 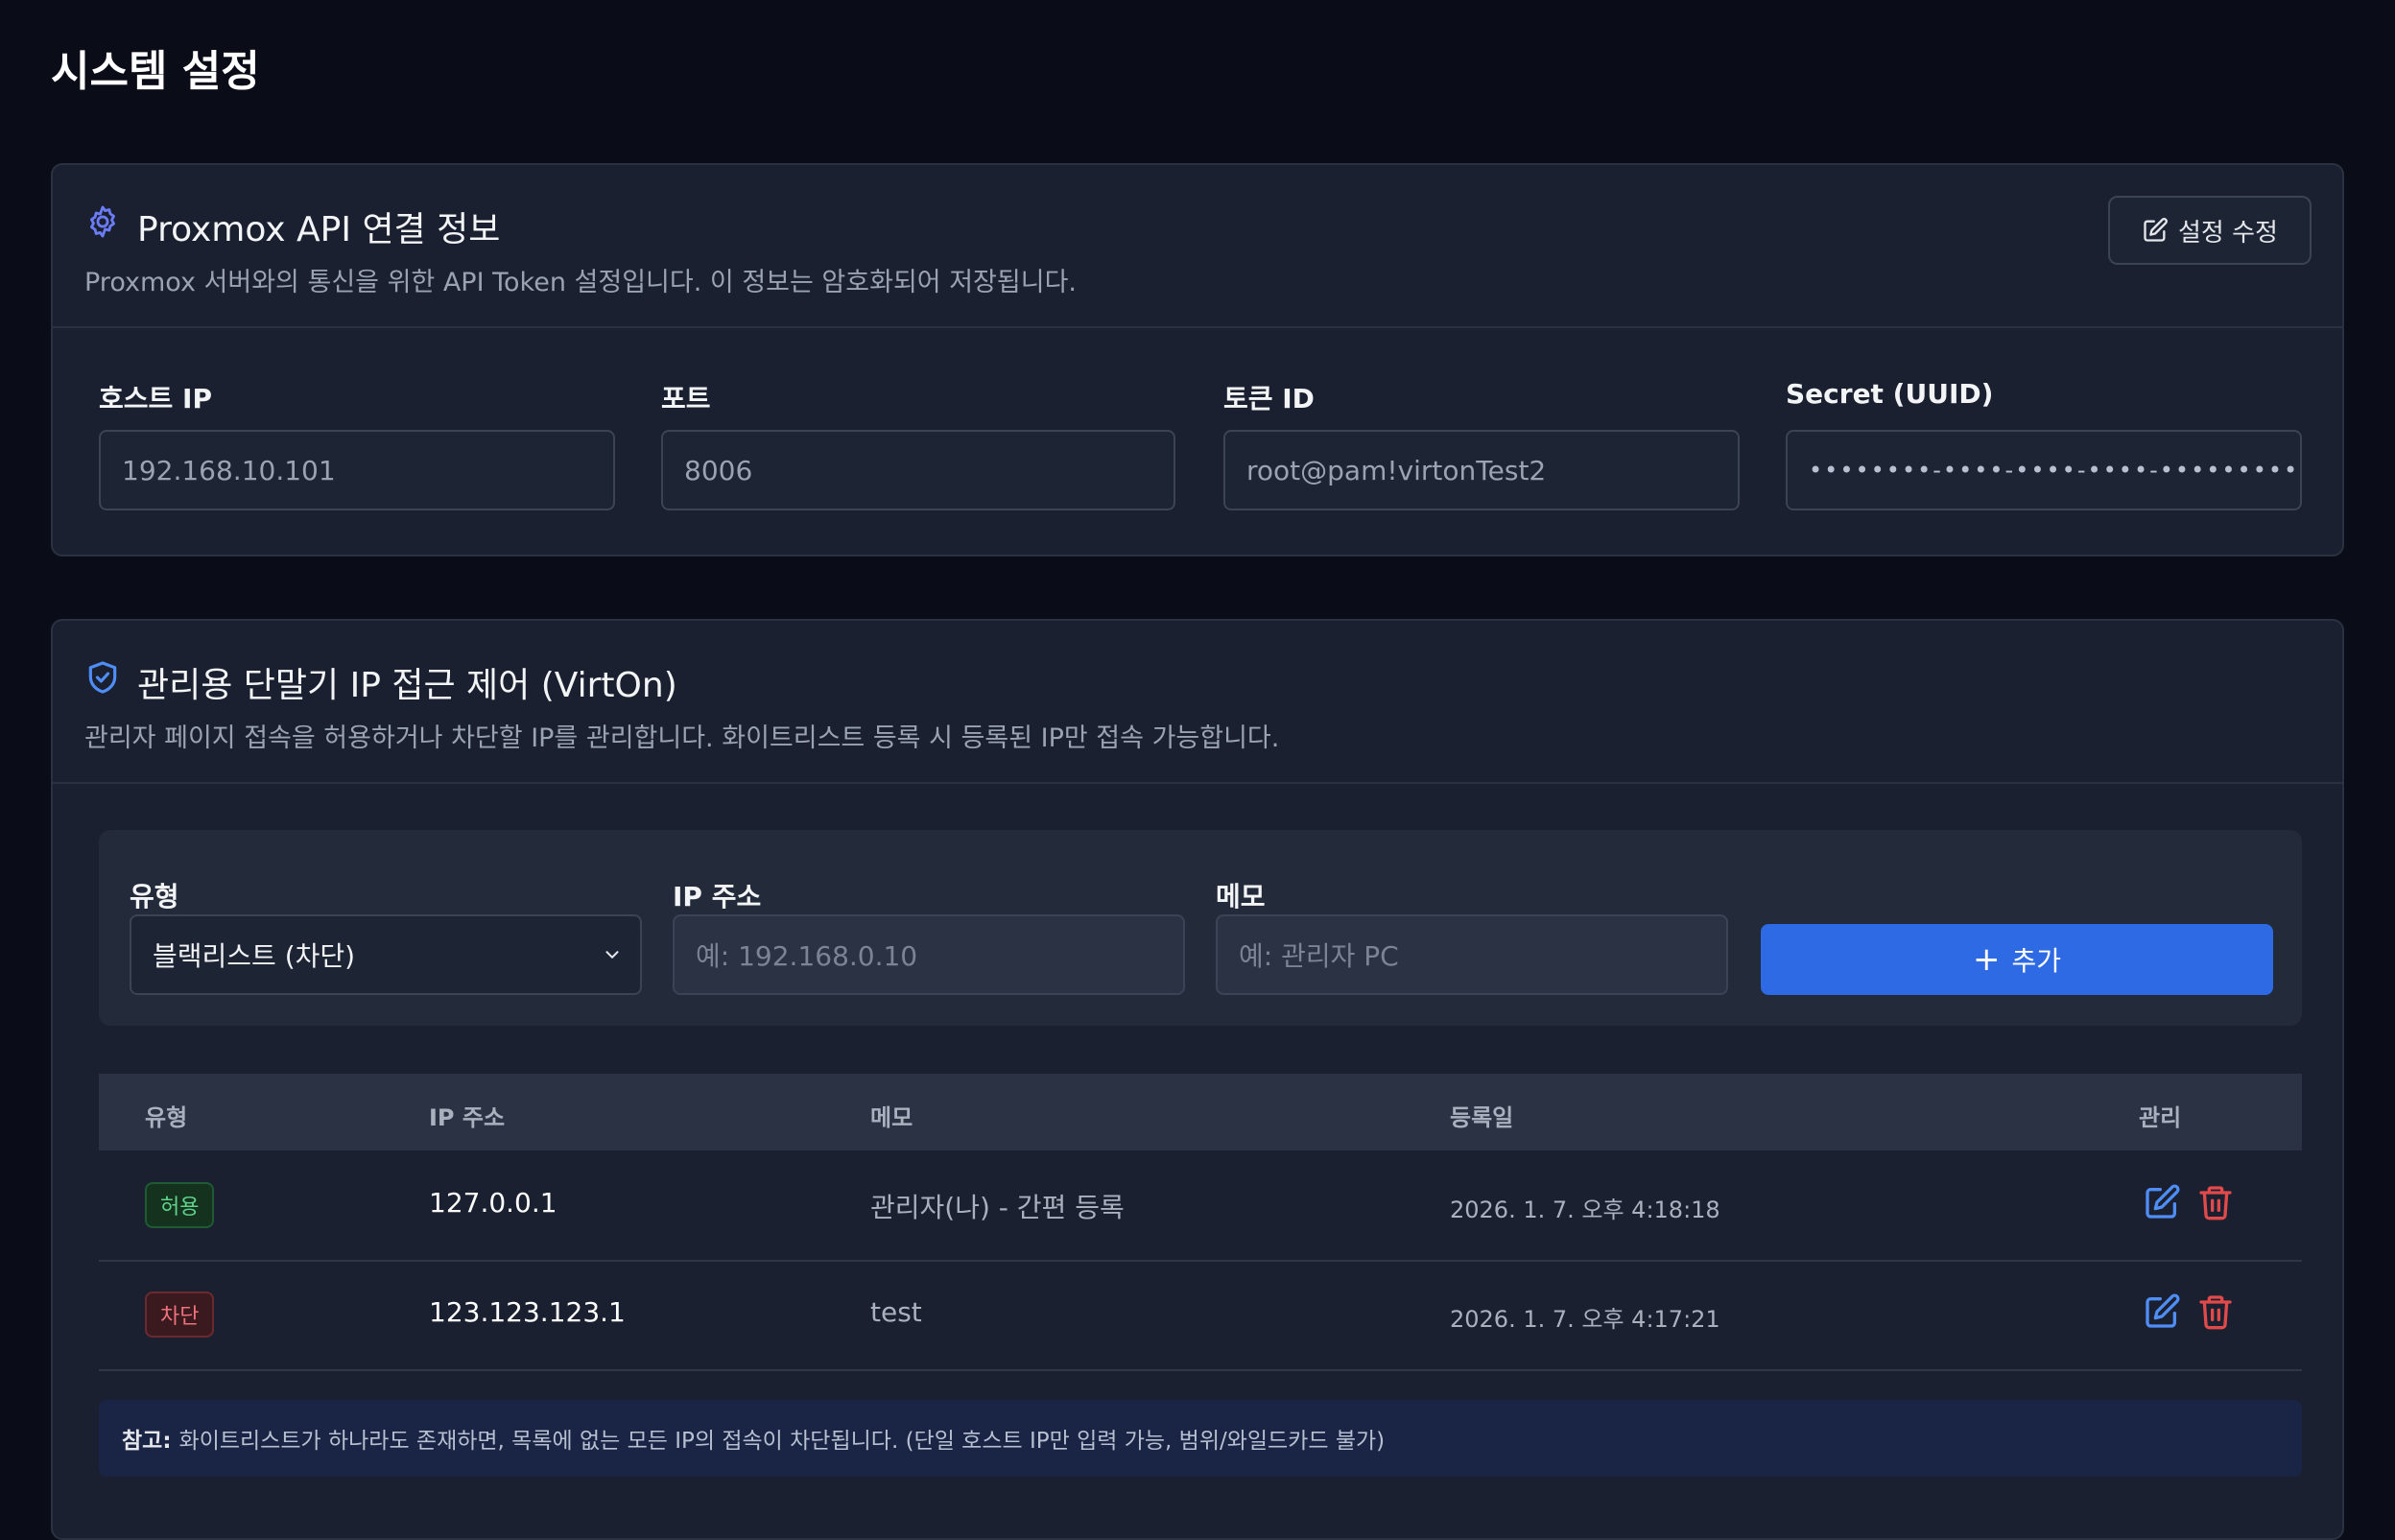 I want to click on edit-settings-button: 설정 수정, so click(x=2210, y=230).